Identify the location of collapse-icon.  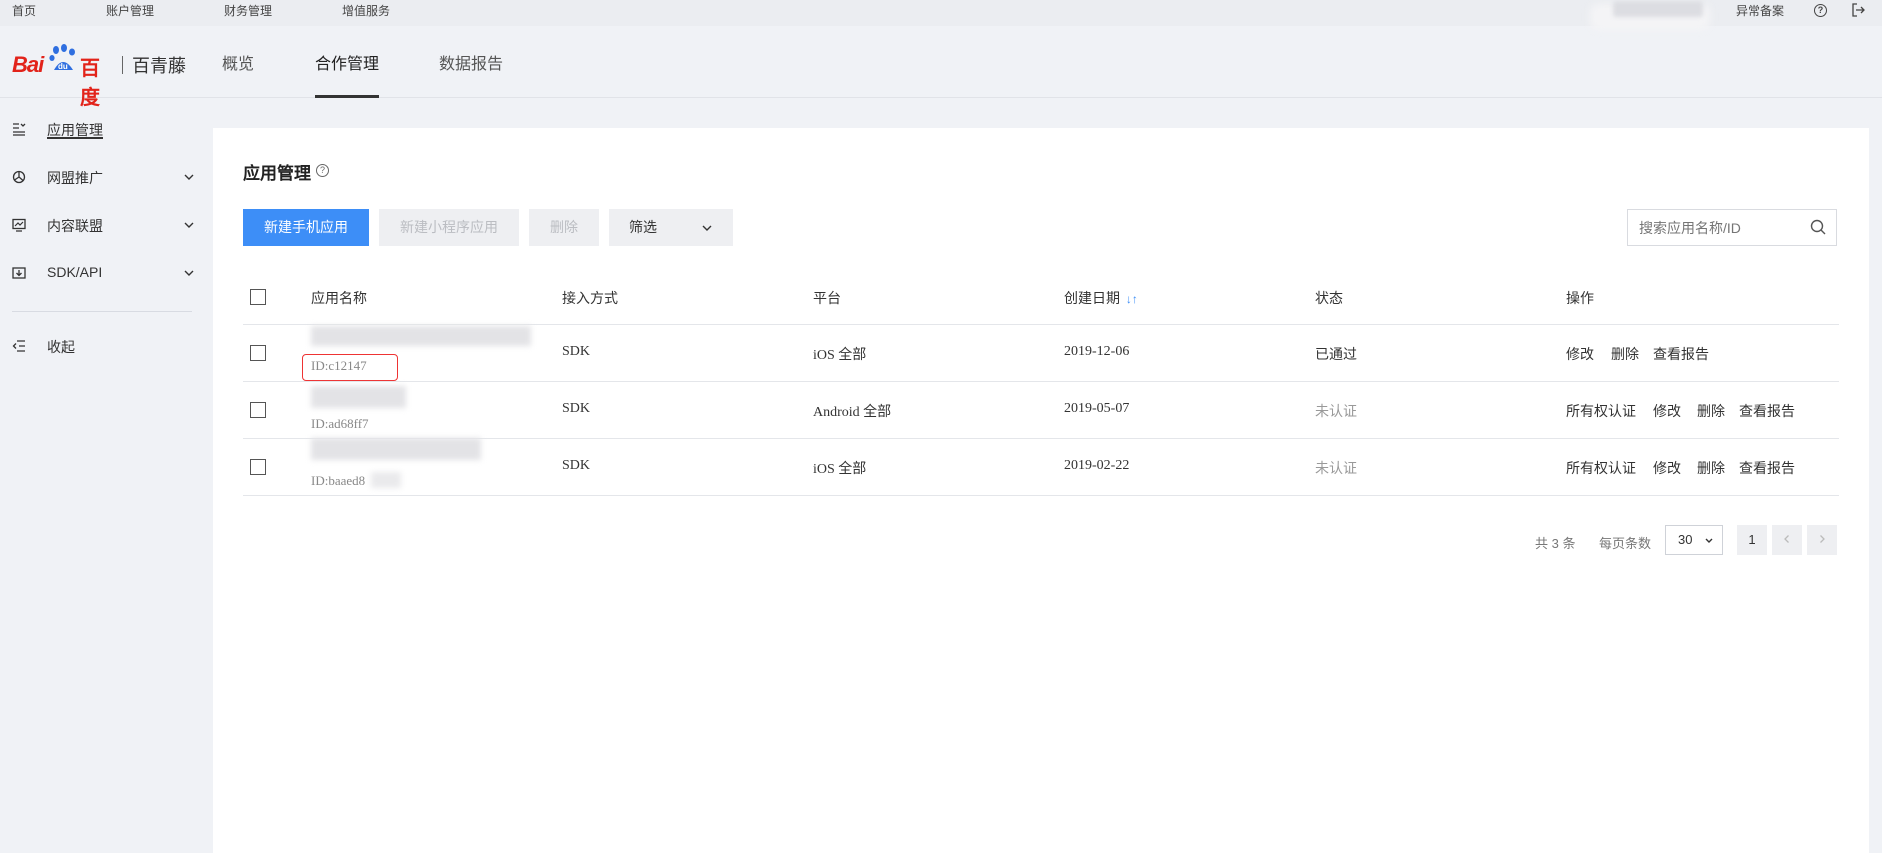
(18, 346).